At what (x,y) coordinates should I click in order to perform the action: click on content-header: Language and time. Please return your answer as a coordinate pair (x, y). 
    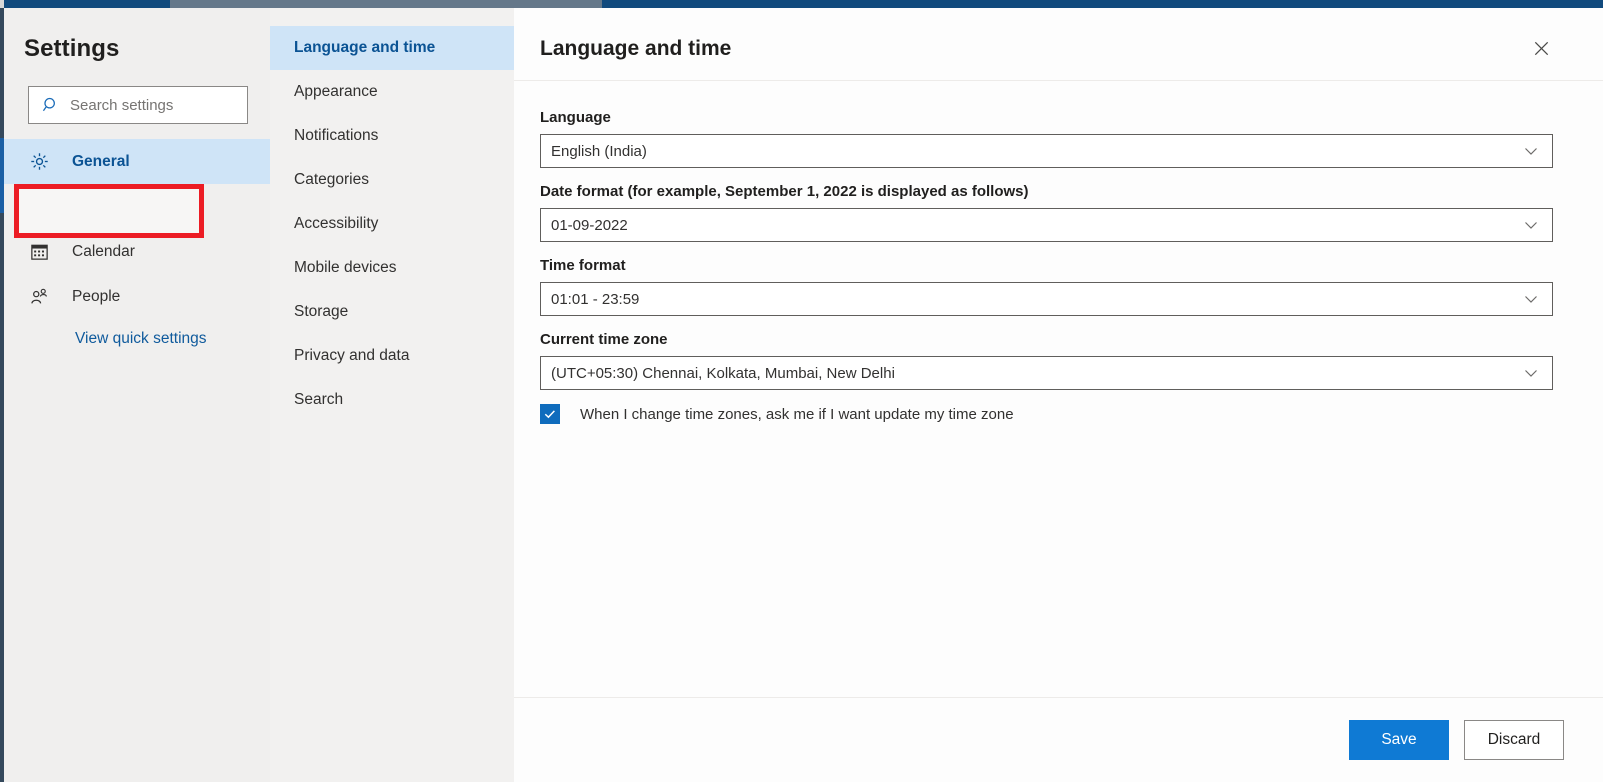
    Looking at the image, I should click on (1058, 44).